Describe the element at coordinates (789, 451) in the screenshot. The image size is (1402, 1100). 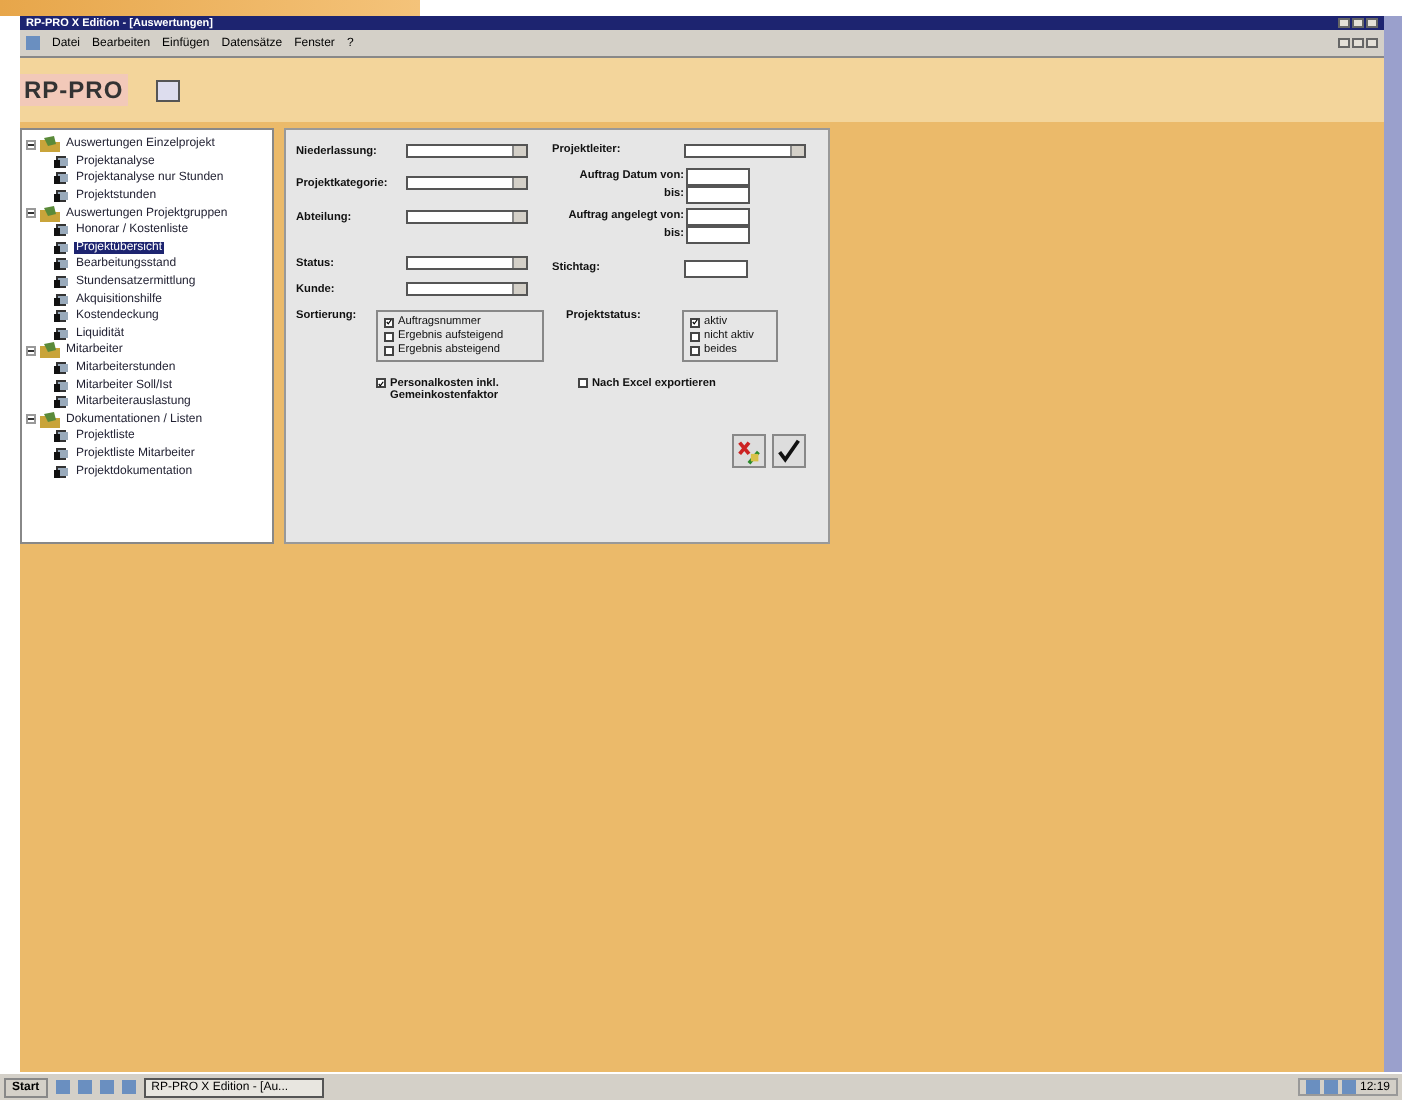
I see `confirm-button` at that location.